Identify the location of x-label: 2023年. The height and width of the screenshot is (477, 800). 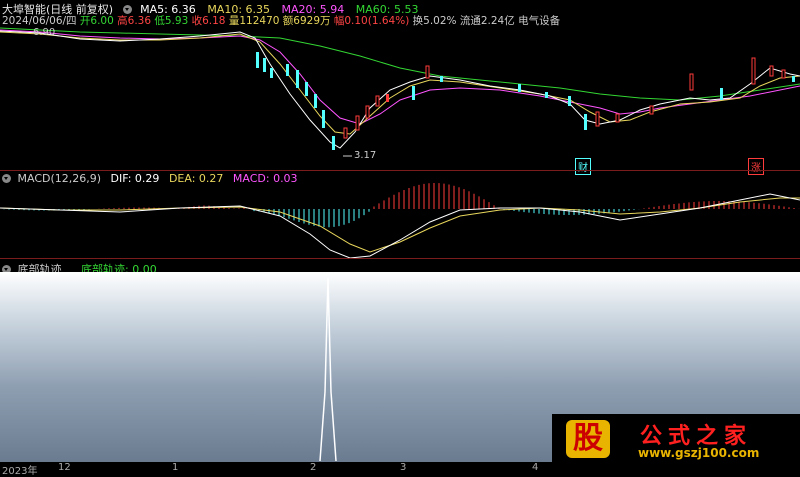
(20, 471).